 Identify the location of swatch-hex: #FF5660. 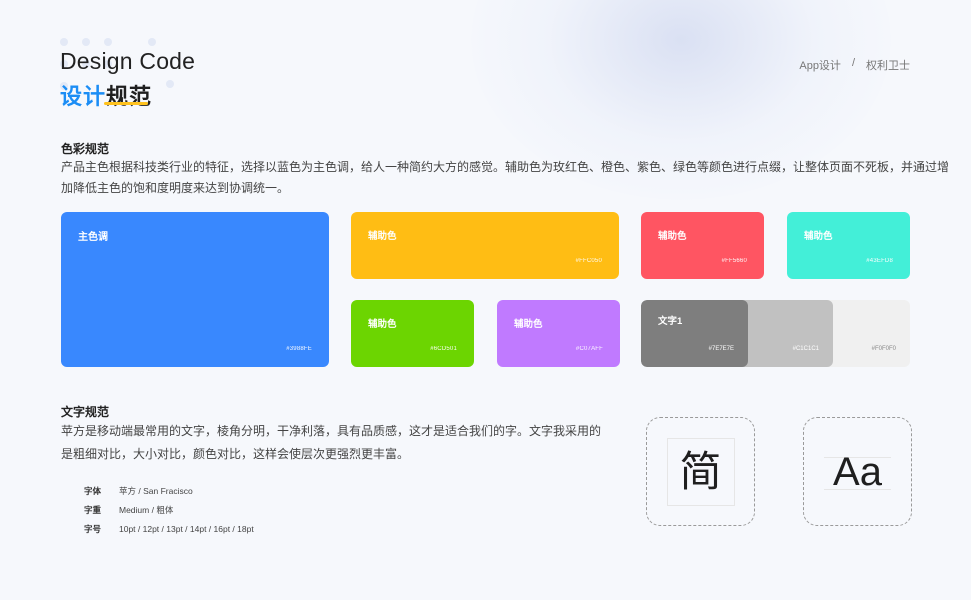
(734, 261).